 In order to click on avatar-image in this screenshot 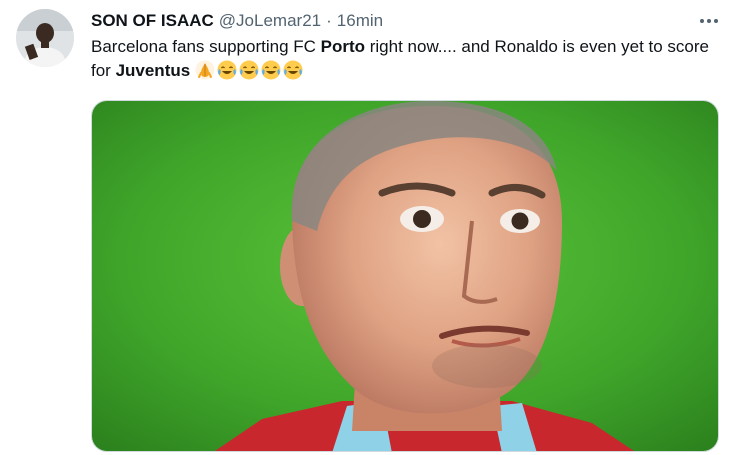, I will do `click(45, 38)`.